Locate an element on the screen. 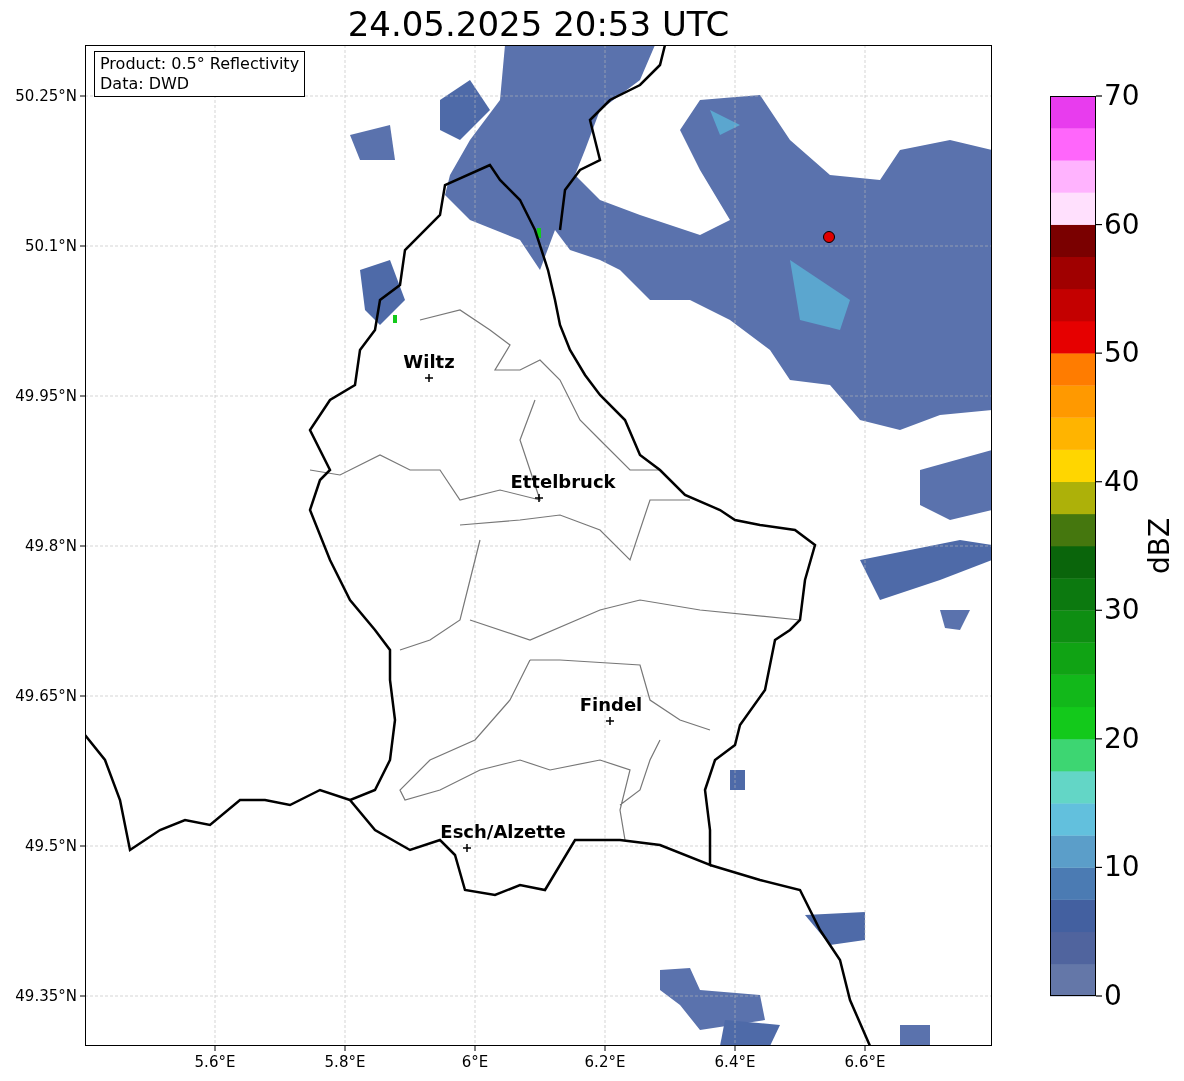  colorbar-tick-label: 30 is located at coordinates (1122, 610).